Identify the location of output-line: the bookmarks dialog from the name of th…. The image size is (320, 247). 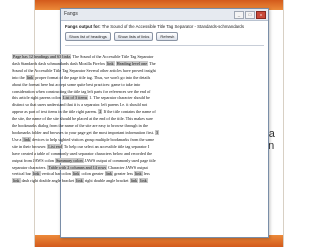
(104, 126).